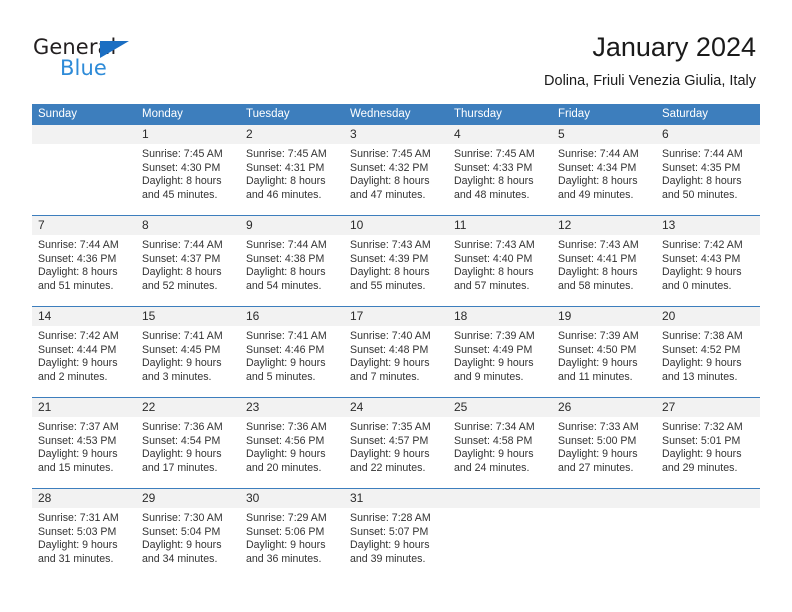 This screenshot has height=612, width=792. I want to click on day-number: 6, so click(708, 134).